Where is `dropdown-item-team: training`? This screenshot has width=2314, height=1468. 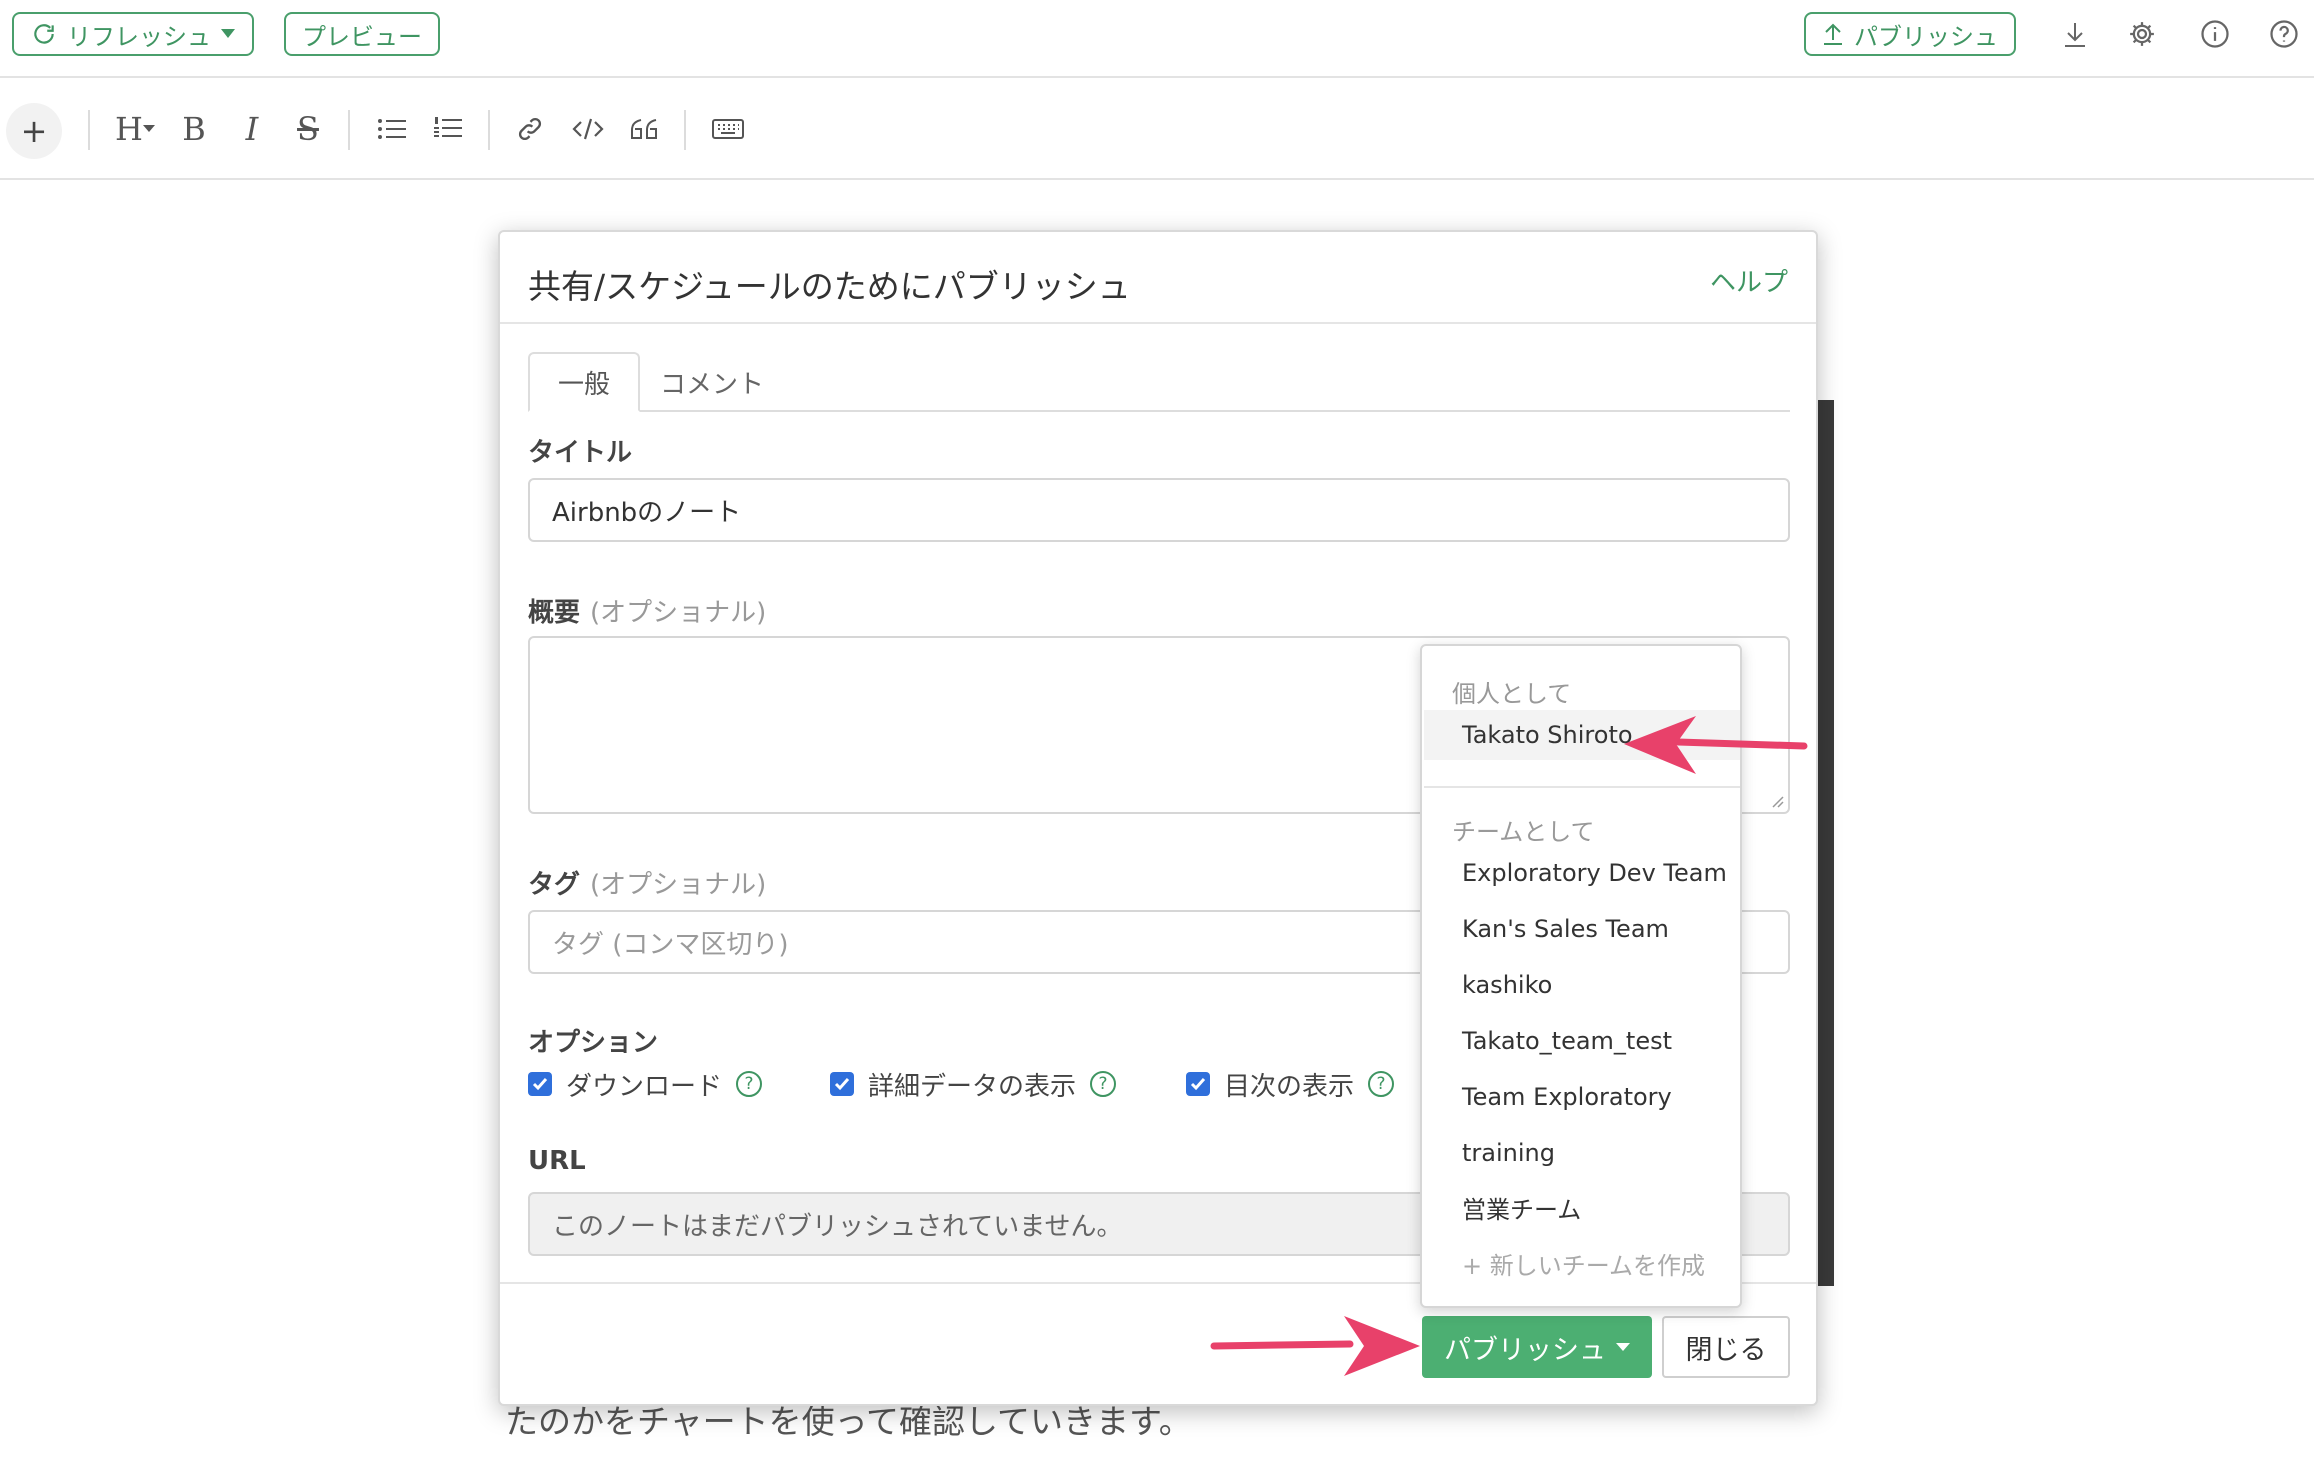
dropdown-item-team: training is located at coordinates (1582, 1153).